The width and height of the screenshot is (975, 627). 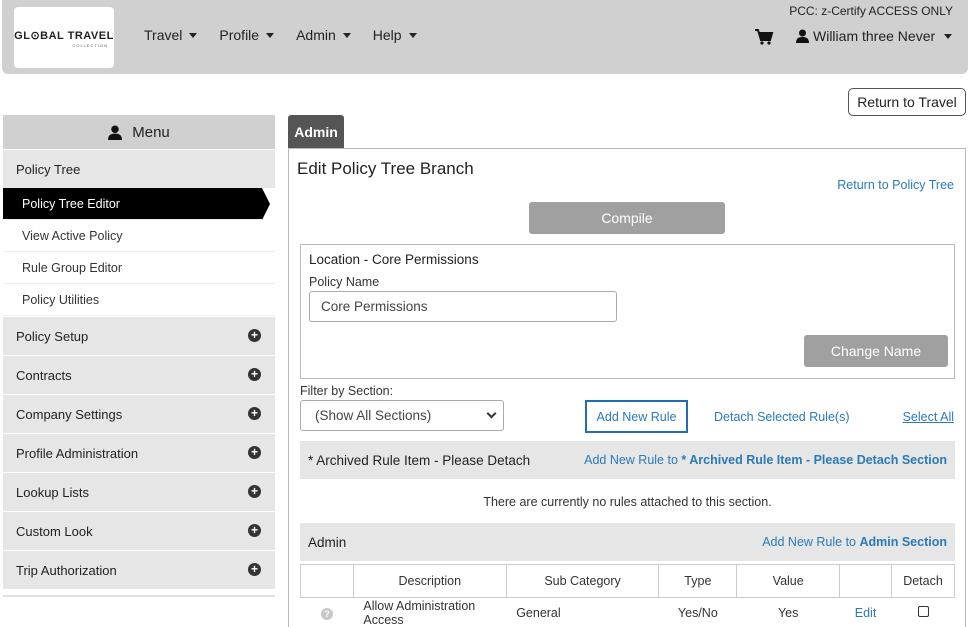 I want to click on admin-section-title: Admin, so click(x=327, y=542).